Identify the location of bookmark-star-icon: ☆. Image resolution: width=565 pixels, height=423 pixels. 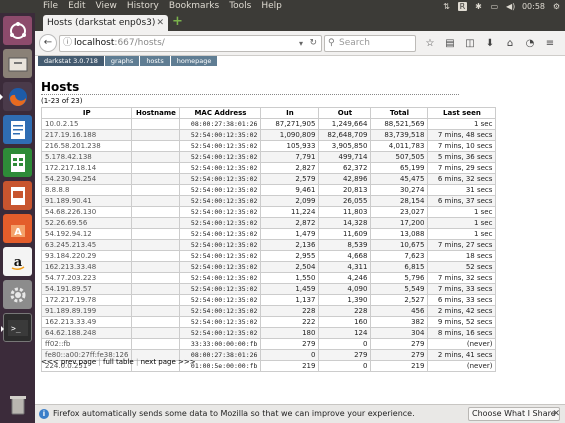
(430, 43).